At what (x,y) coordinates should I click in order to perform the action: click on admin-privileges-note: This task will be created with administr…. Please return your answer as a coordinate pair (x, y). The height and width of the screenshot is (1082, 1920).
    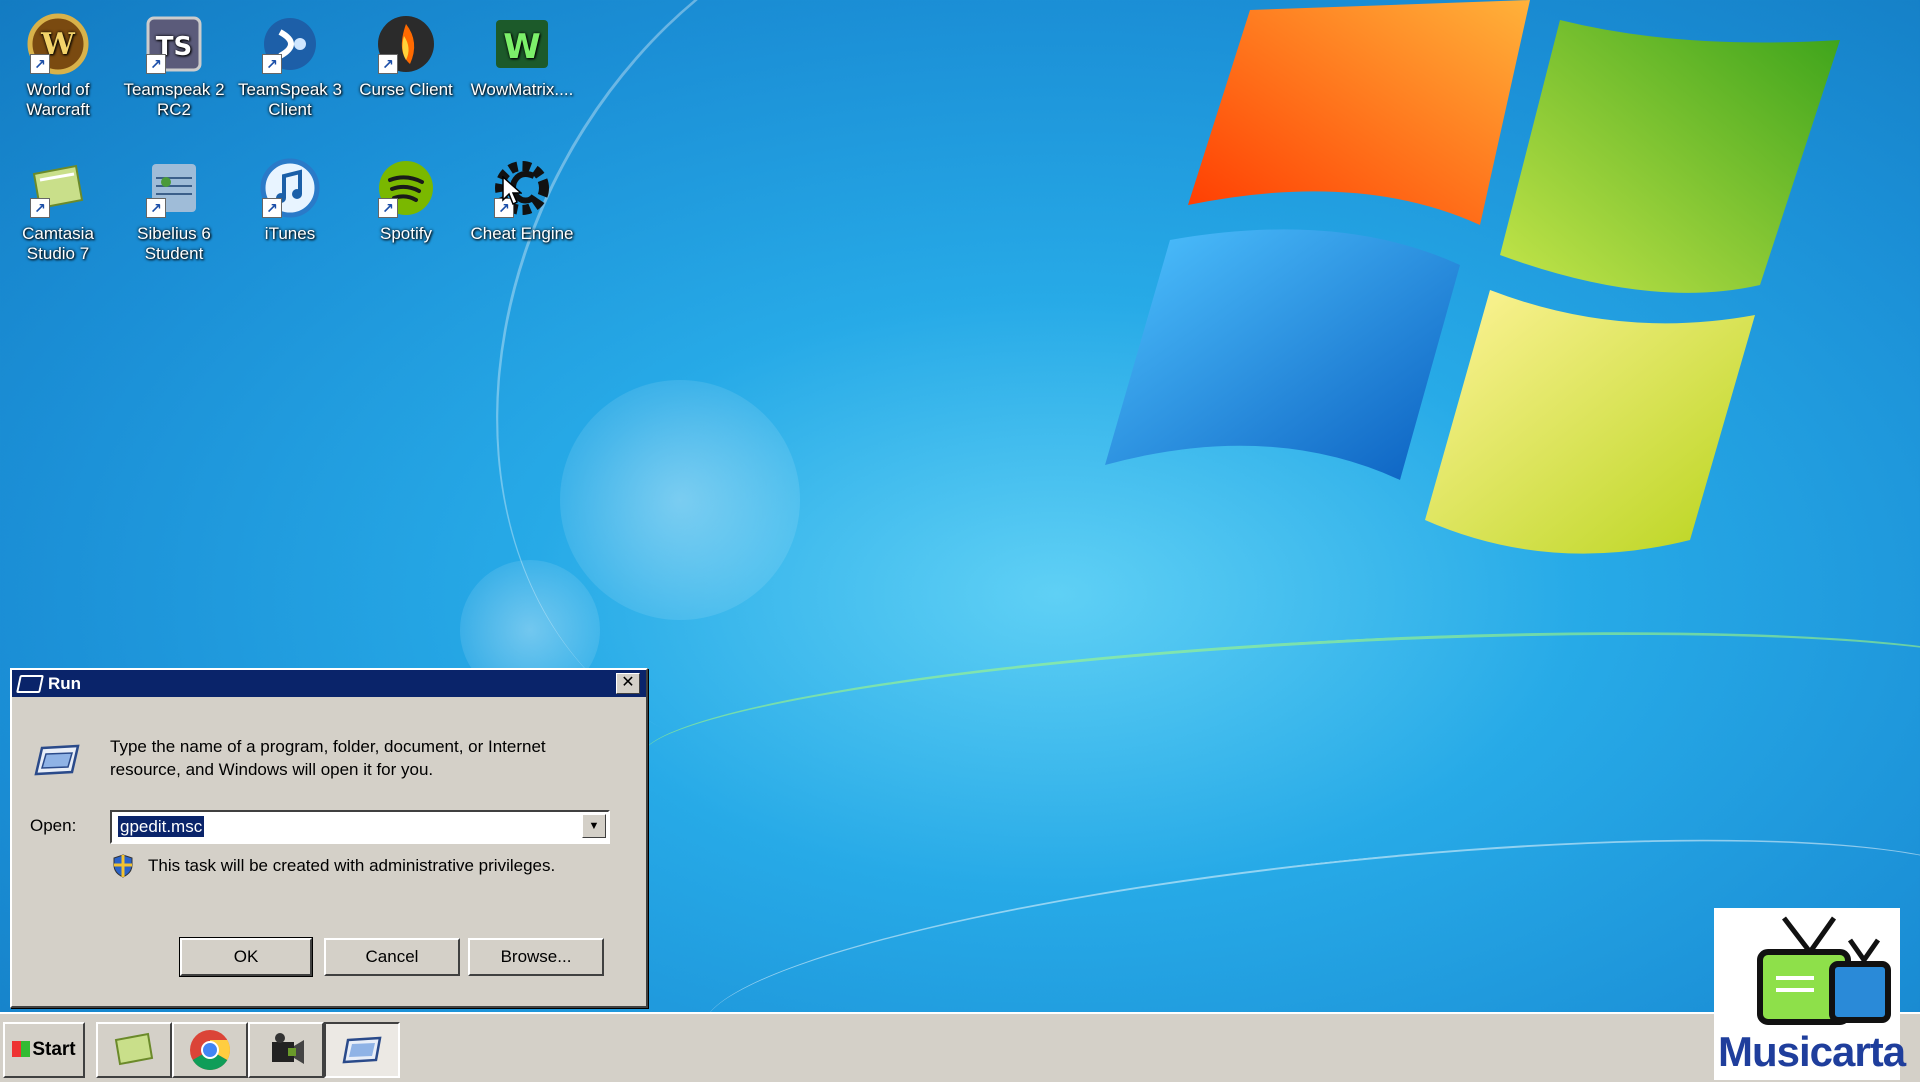
    Looking at the image, I should click on (352, 865).